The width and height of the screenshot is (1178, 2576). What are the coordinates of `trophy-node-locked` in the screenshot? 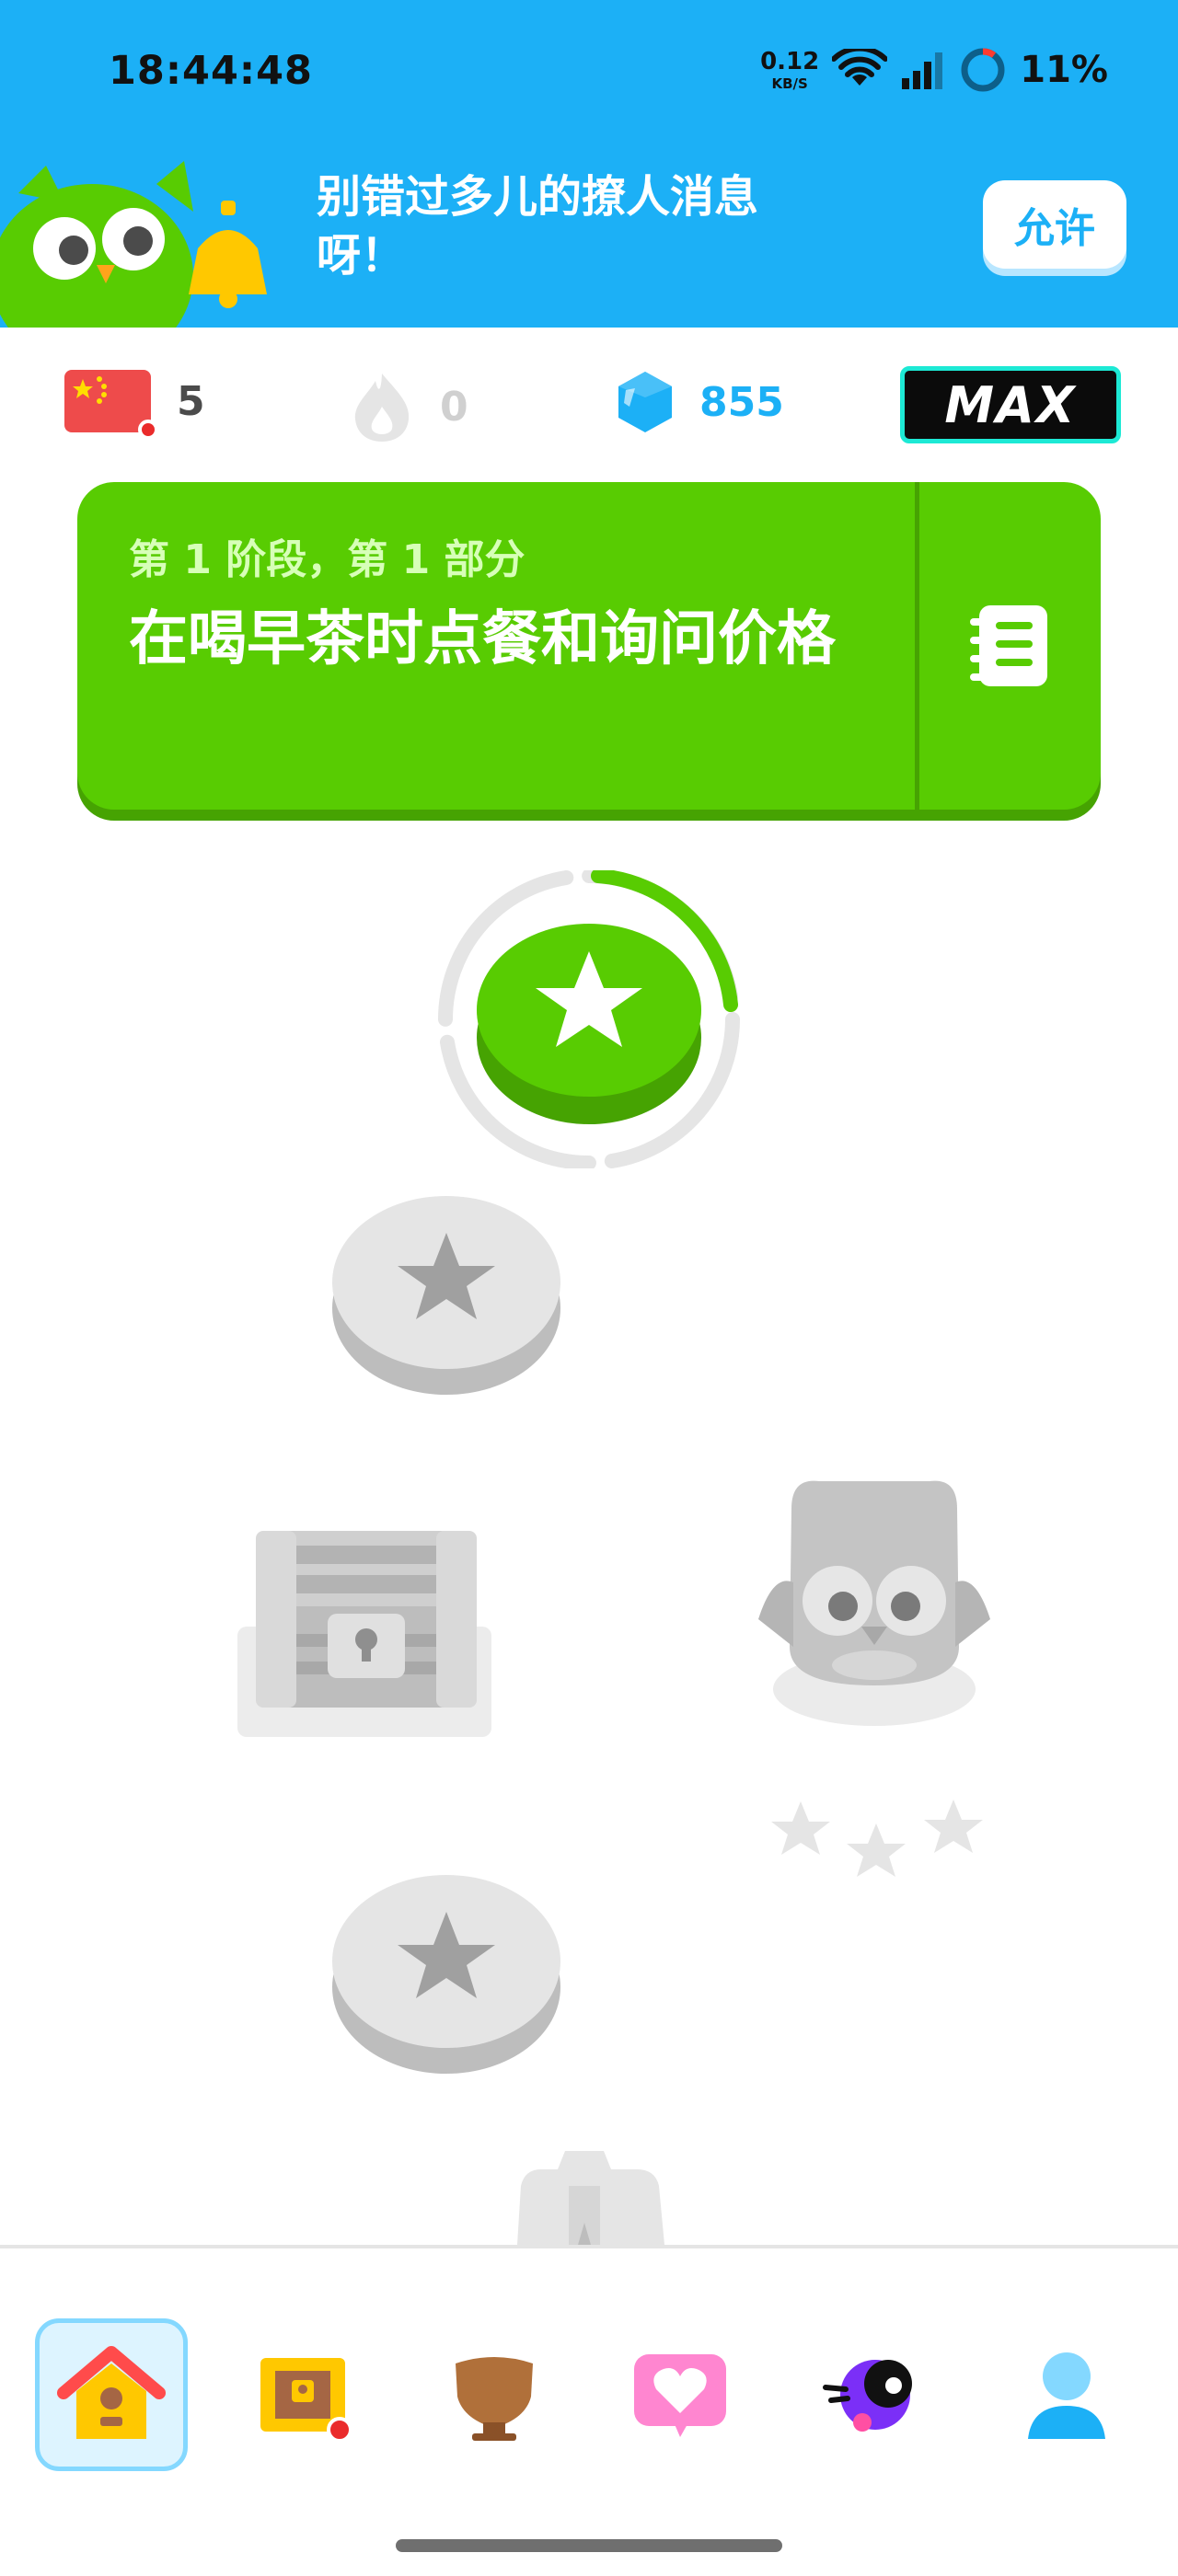 It's located at (591, 2197).